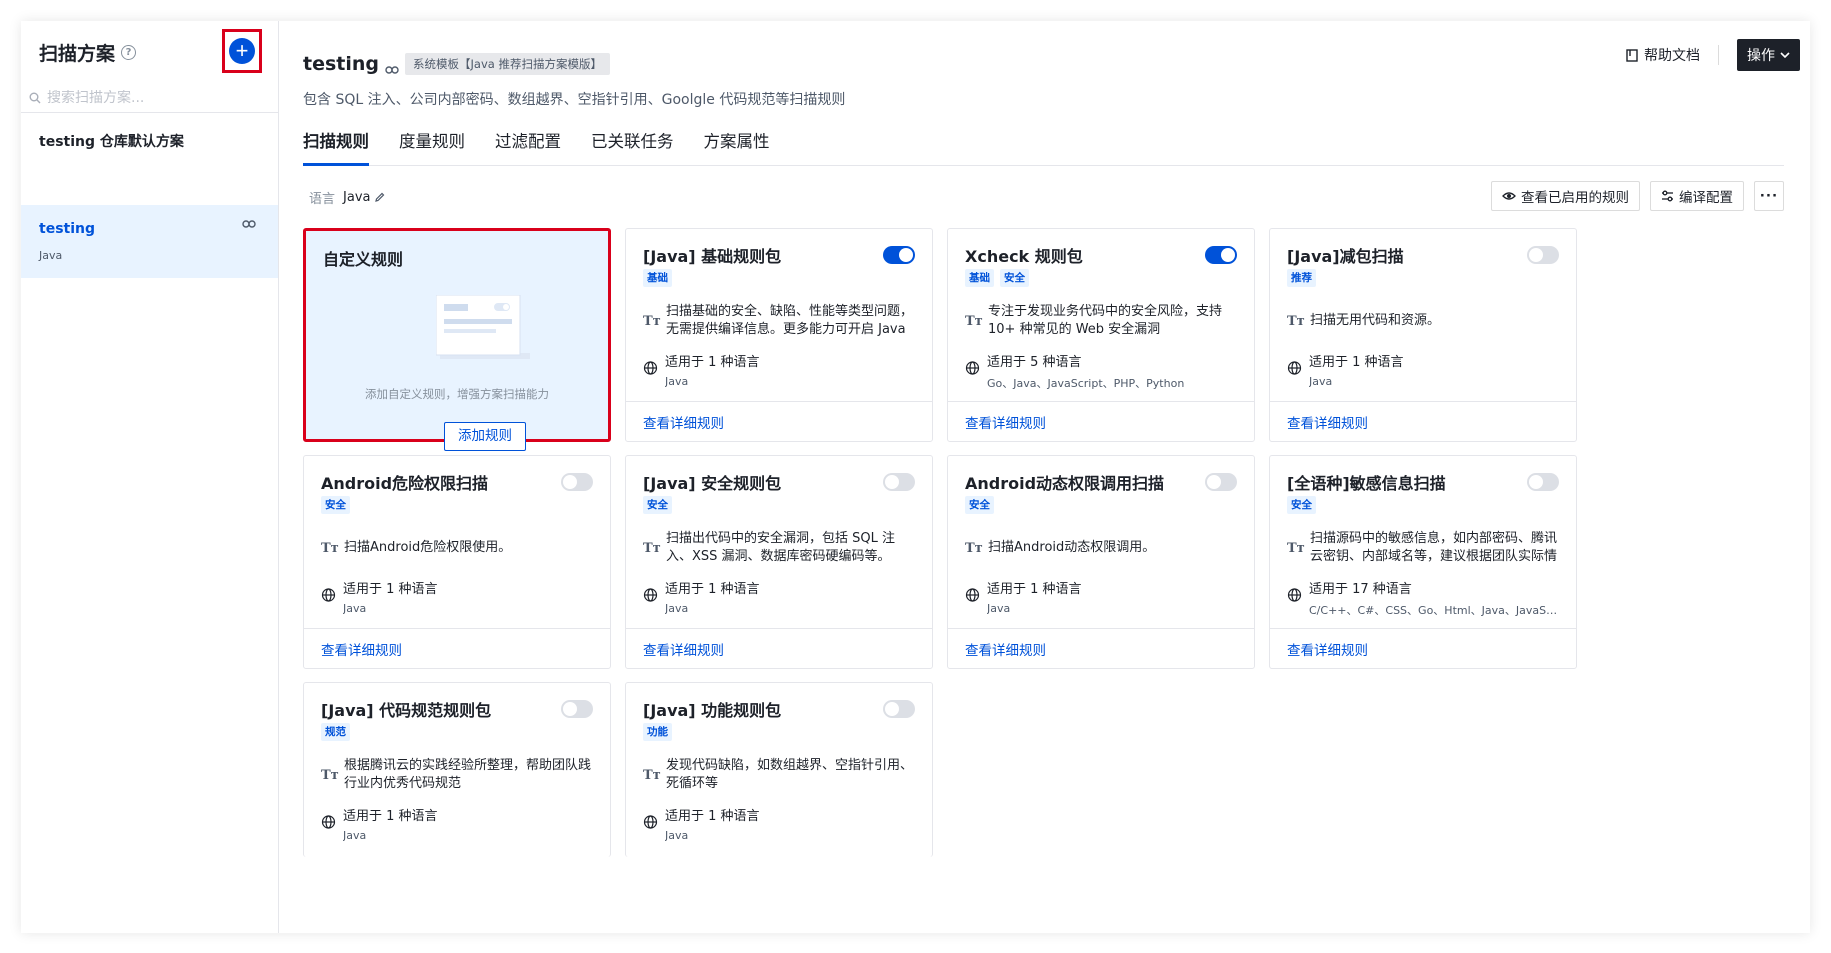  Describe the element at coordinates (1632, 55) in the screenshot. I see `book-icon` at that location.